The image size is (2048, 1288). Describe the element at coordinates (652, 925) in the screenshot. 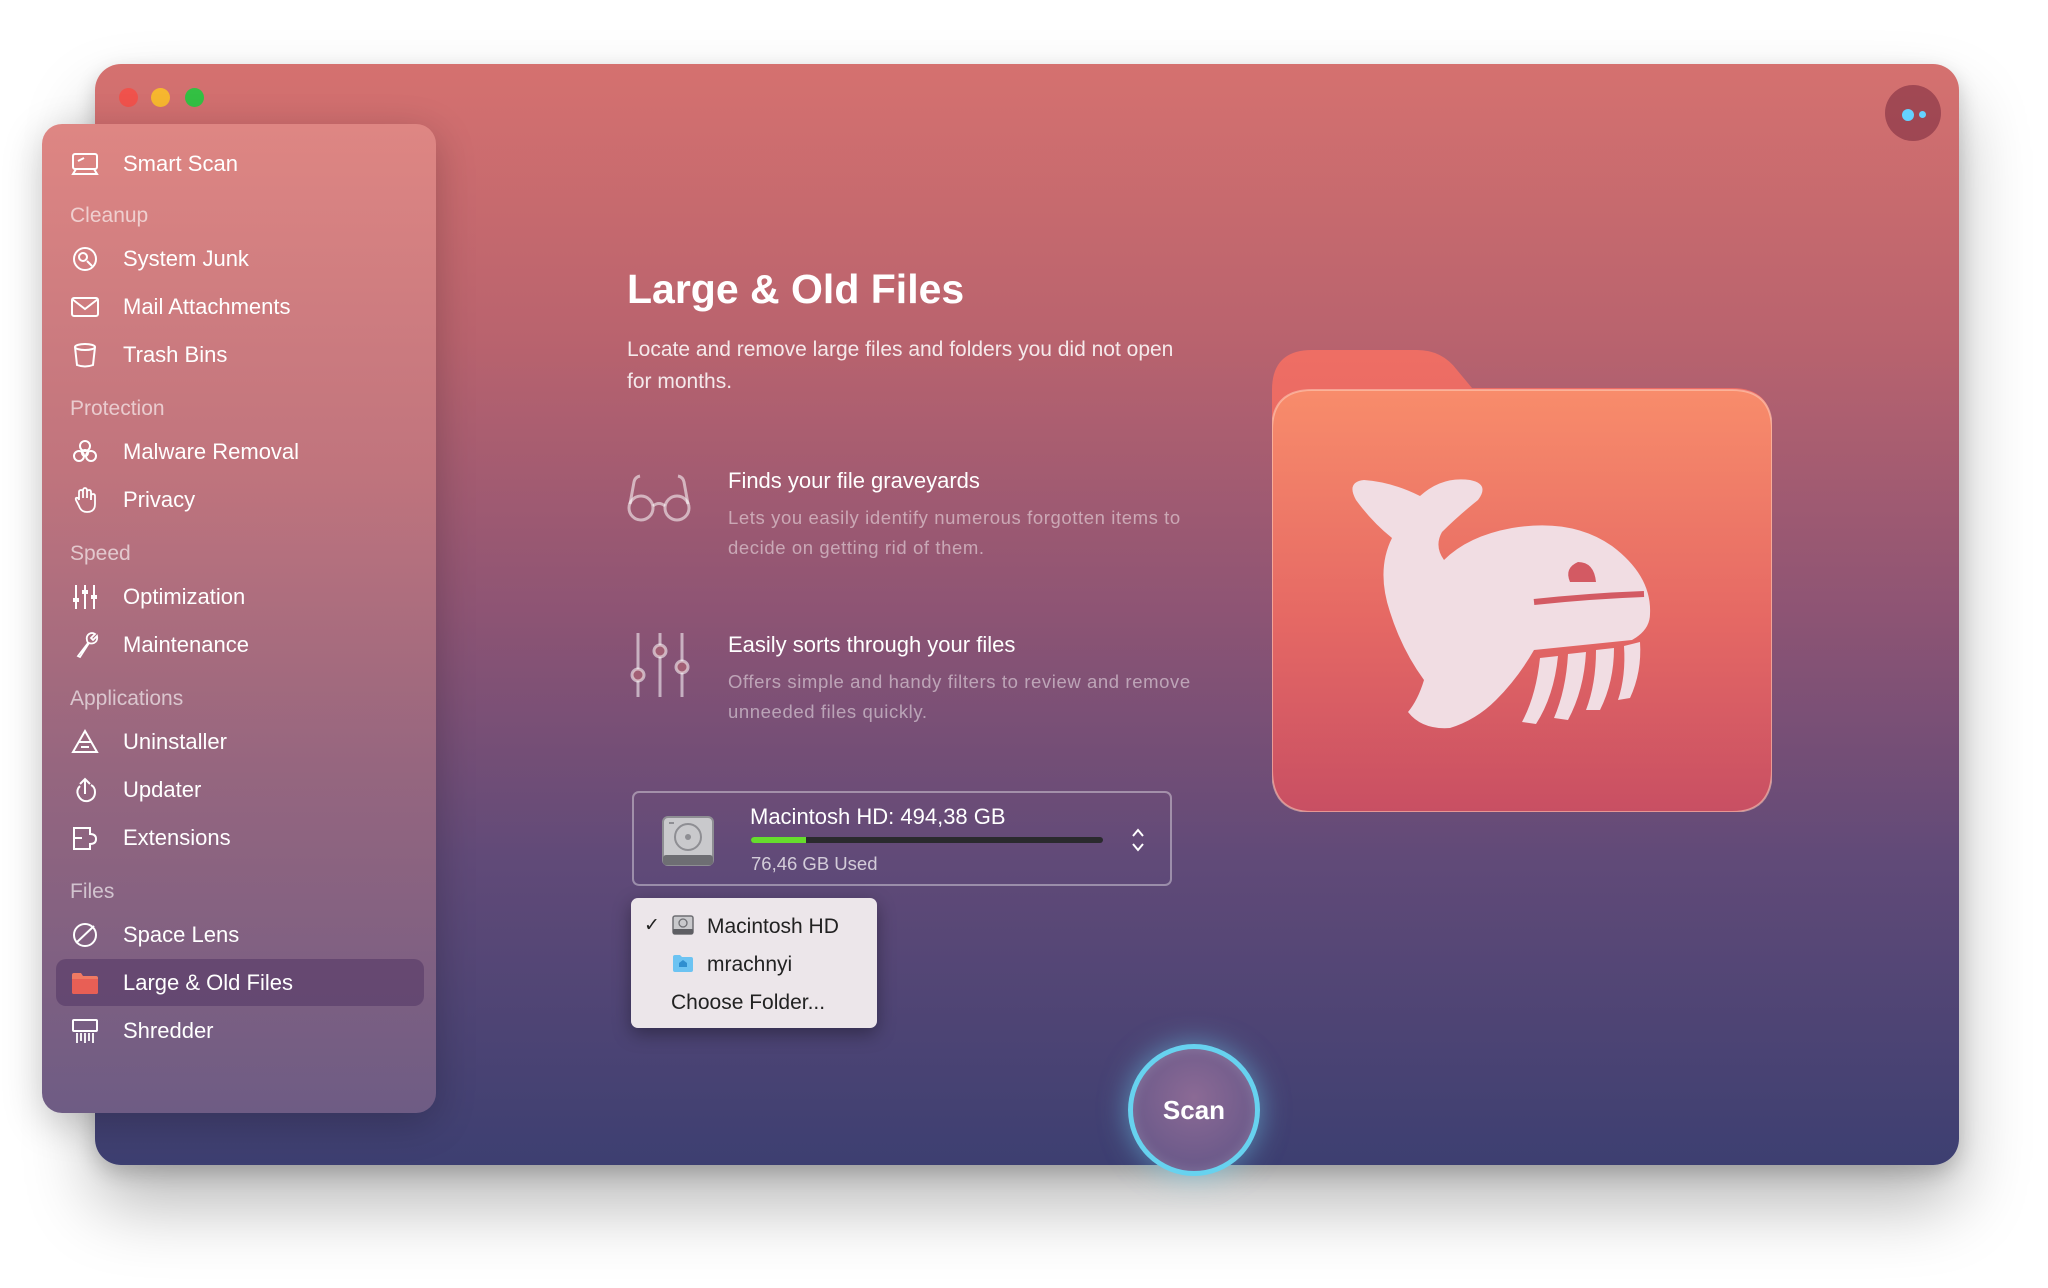

I see `checkmark-icon: ✓` at that location.